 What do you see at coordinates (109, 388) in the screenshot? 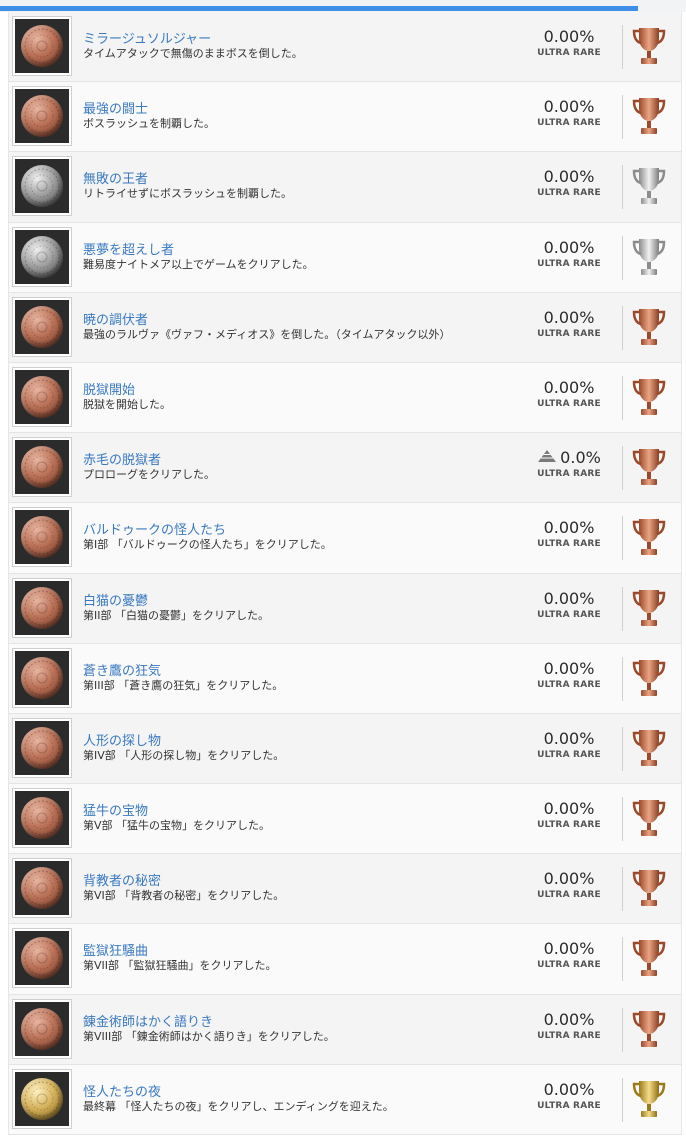
I see `trophy-title: 脱獄開始` at bounding box center [109, 388].